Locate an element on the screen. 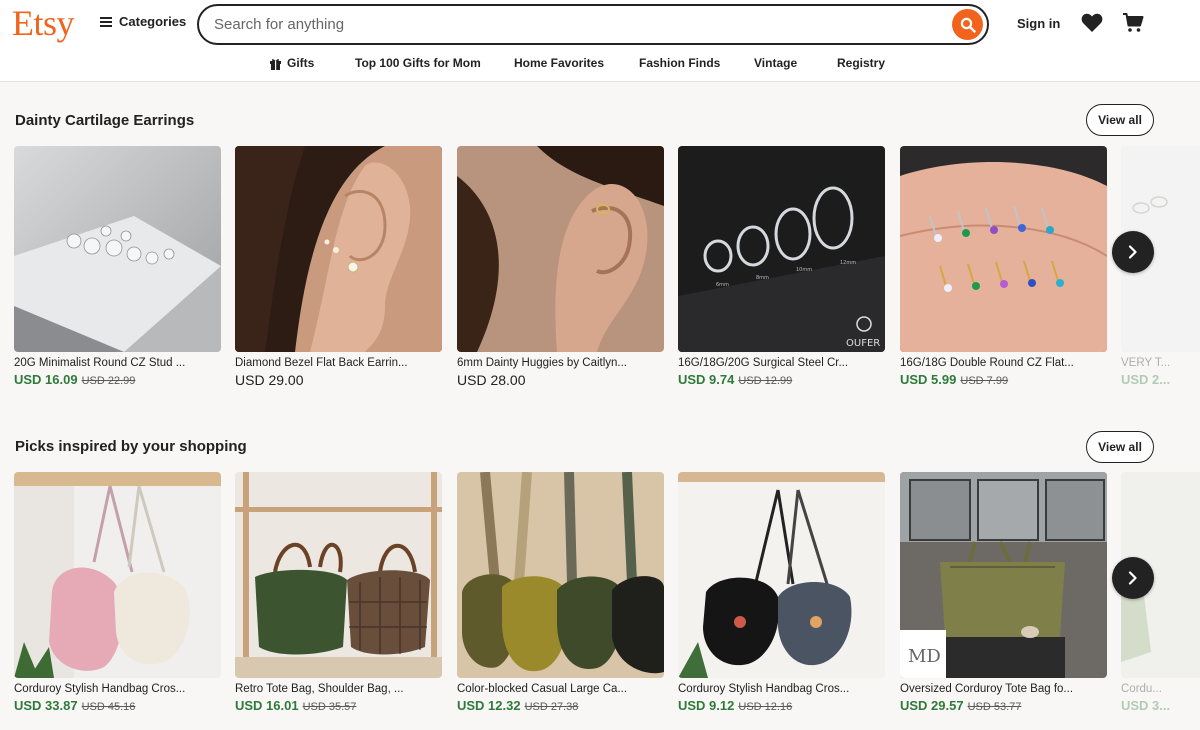 This screenshot has height=730, width=1200. listing-image-colored-studs is located at coordinates (1003, 249).